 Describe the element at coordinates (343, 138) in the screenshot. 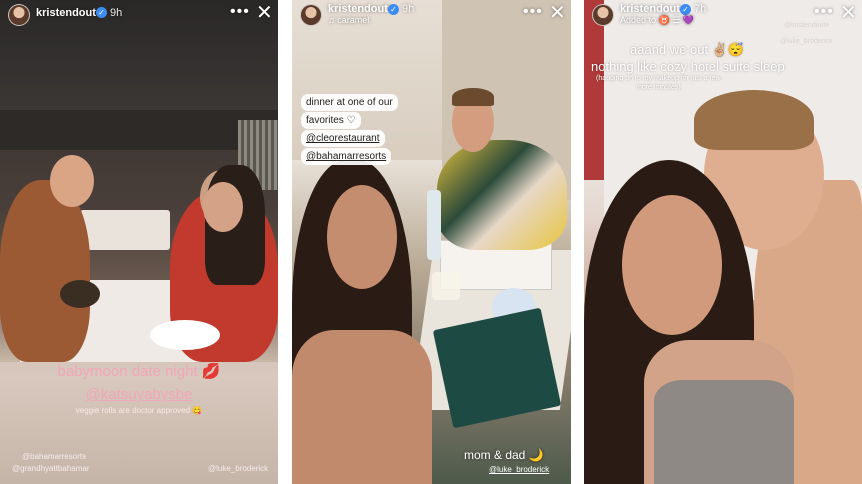

I see `mention-tag: @cleorestaurant` at that location.